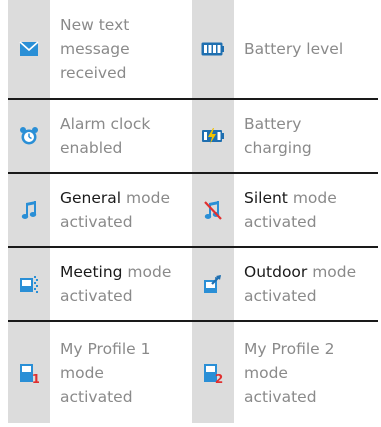  I want to click on description-text: Battery level, so click(294, 49).